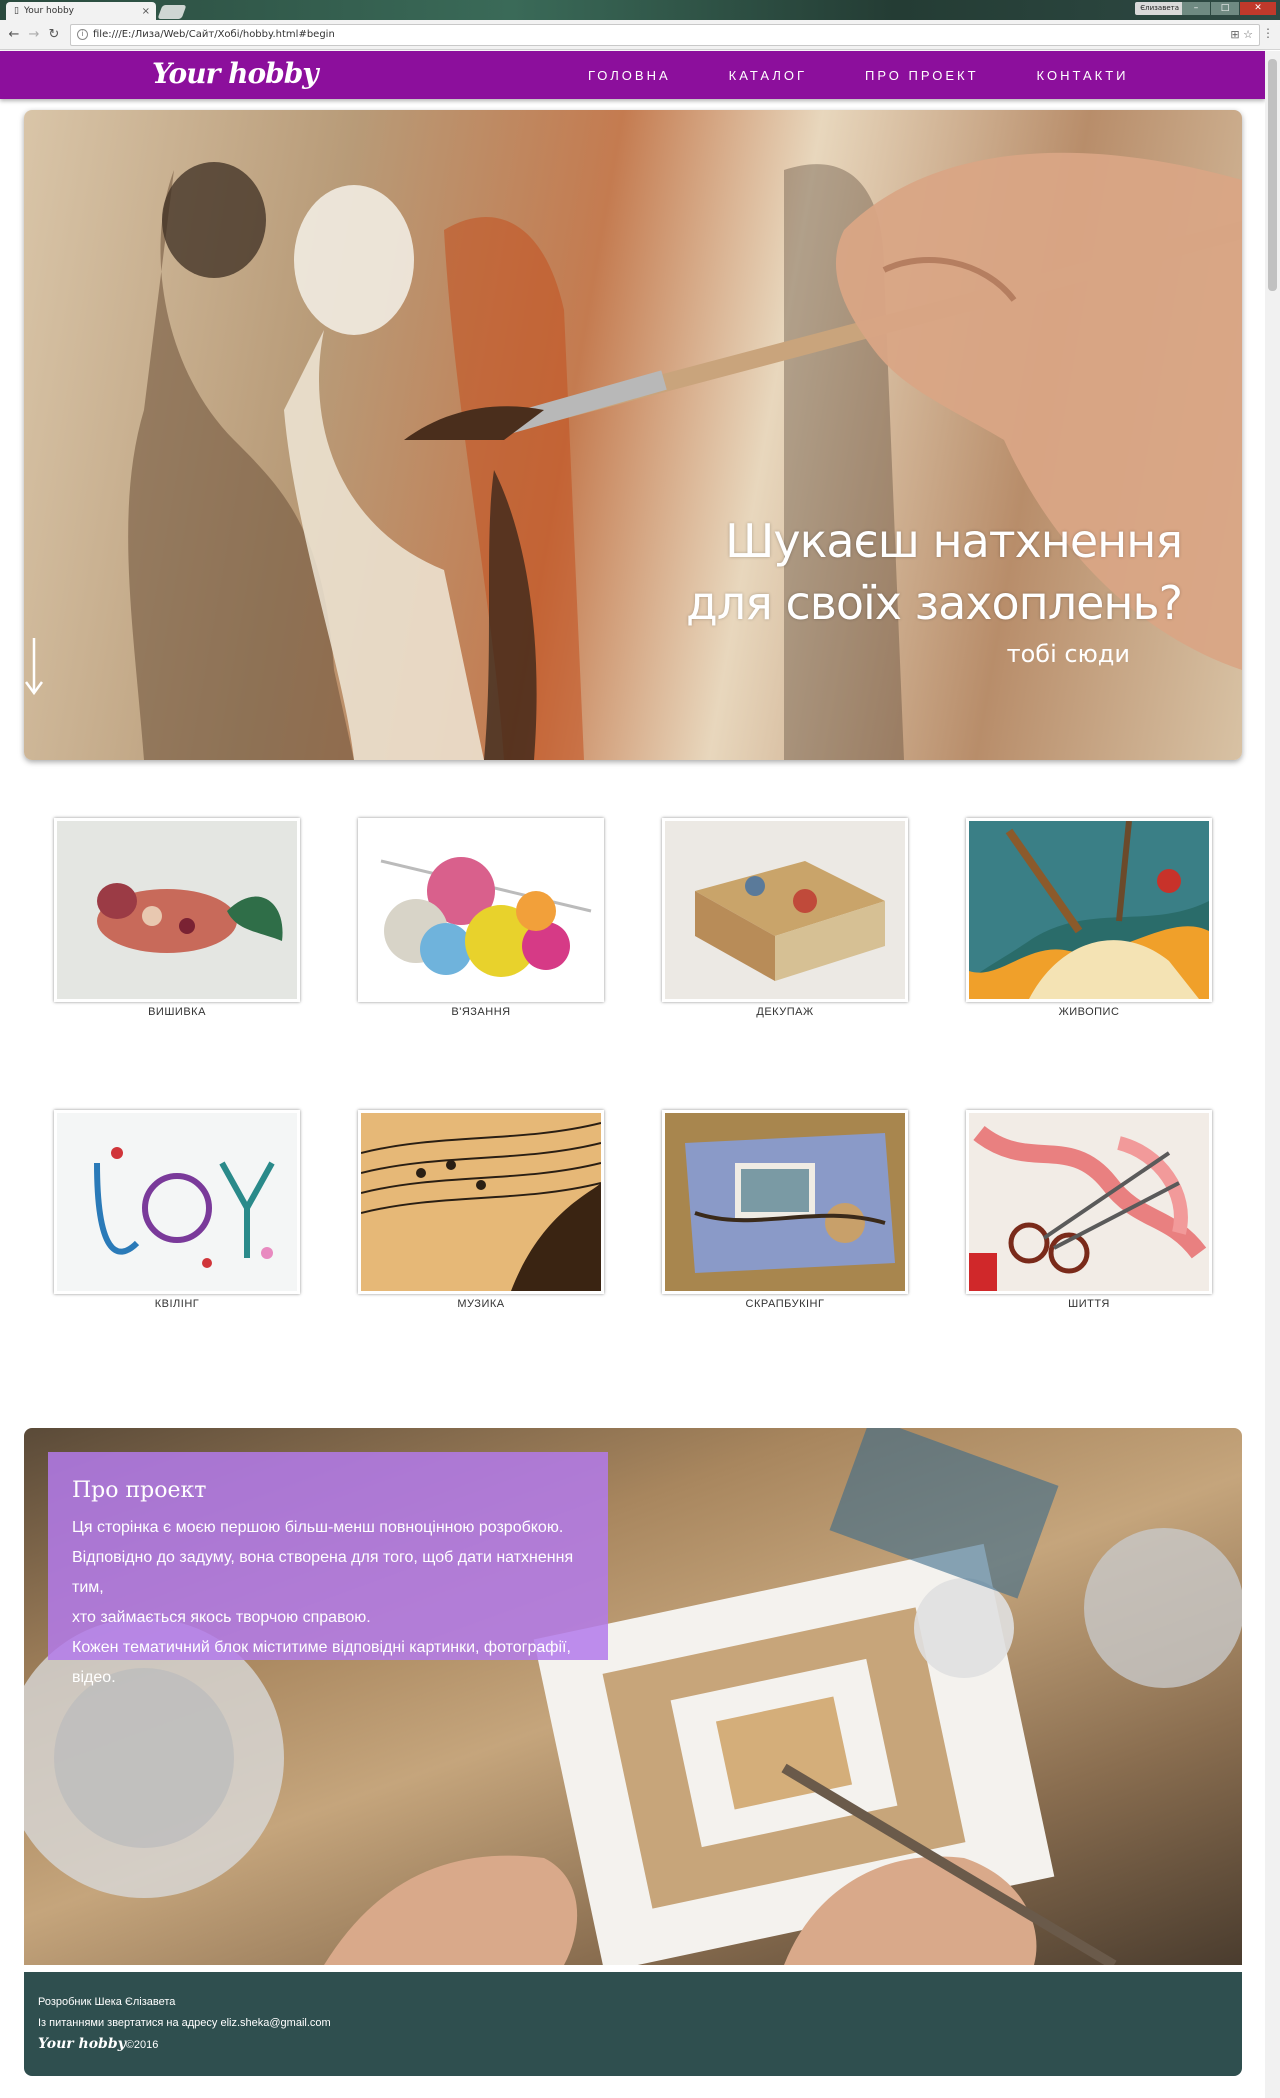 The height and width of the screenshot is (2098, 1280). Describe the element at coordinates (81, 11) in the screenshot. I see `browser-tab: ▯ Your hobby ×` at that location.